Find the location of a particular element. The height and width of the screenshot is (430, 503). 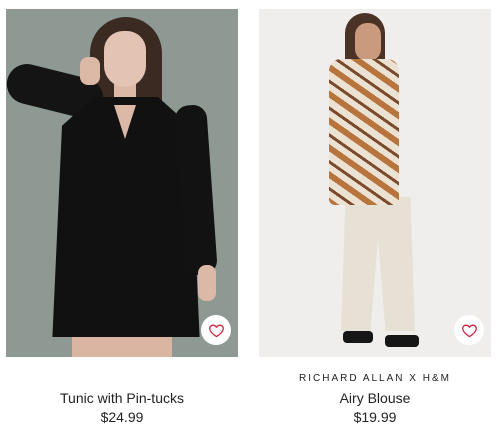

model-trousers is located at coordinates (378, 264).